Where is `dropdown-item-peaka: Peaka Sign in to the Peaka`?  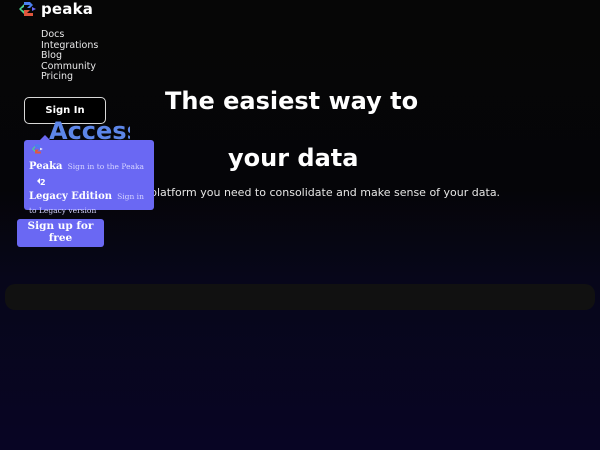 dropdown-item-peaka: Peaka Sign in to the Peaka is located at coordinates (89, 165).